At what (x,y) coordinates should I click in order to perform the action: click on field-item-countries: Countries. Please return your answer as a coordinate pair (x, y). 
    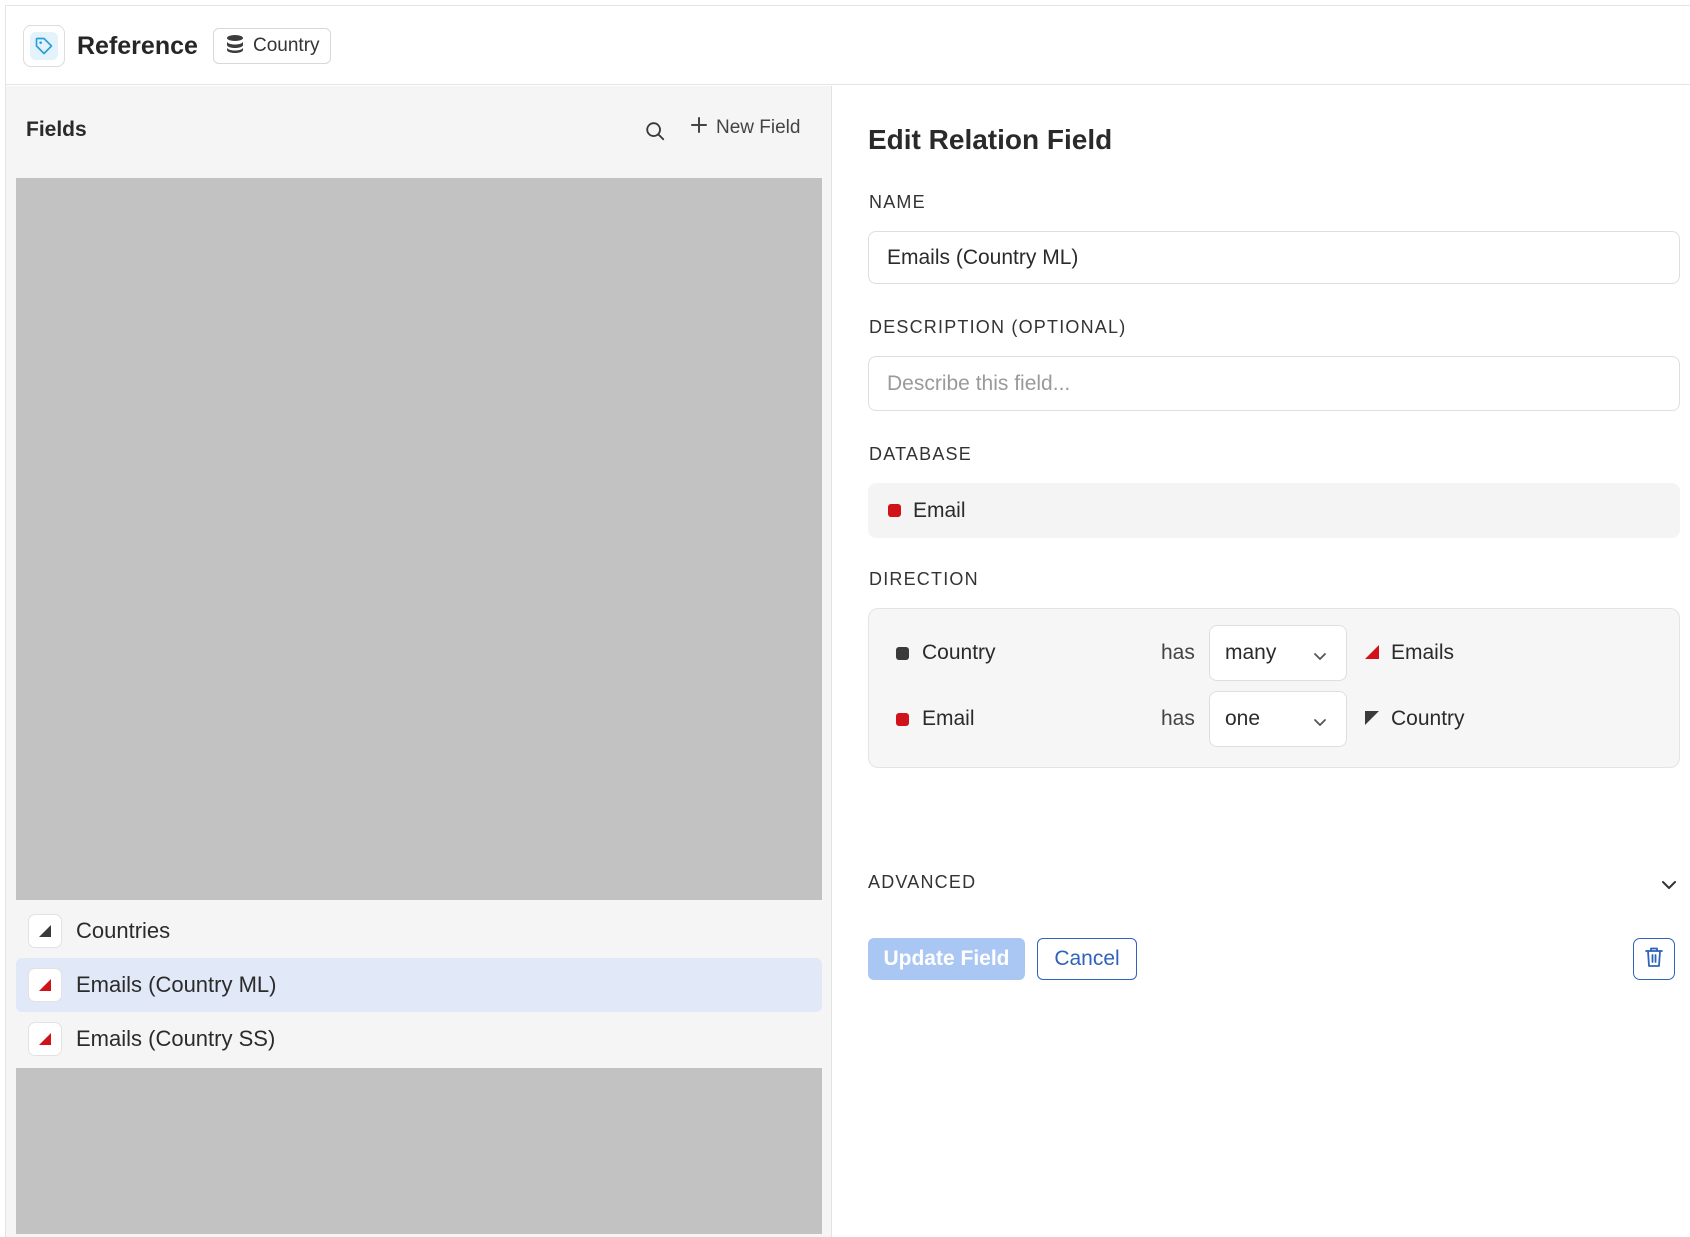
    Looking at the image, I should click on (419, 931).